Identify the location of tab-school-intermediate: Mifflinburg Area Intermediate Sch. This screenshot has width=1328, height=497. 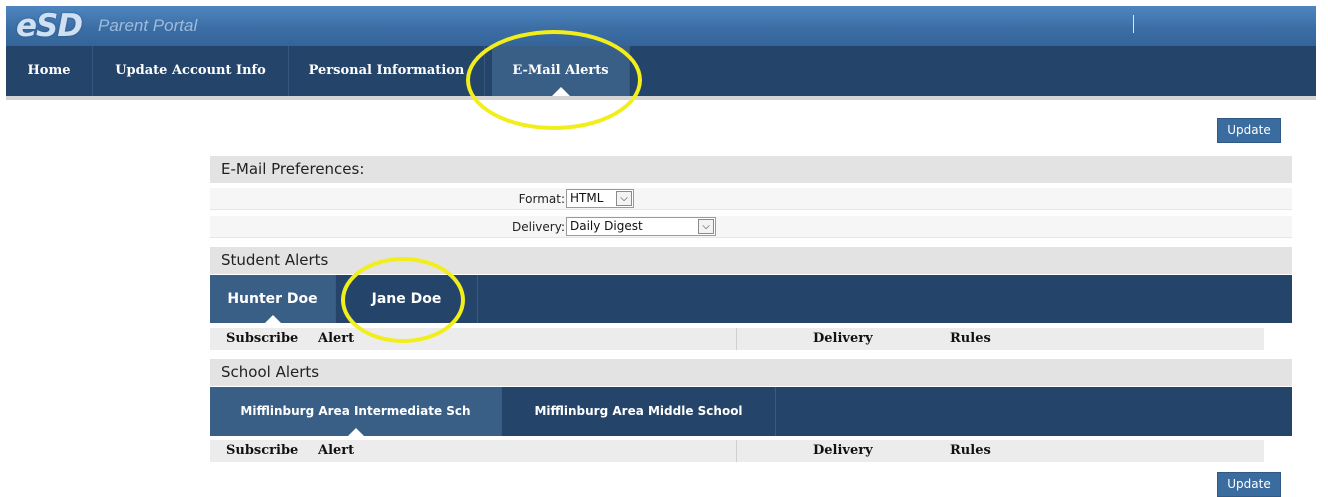
(356, 412).